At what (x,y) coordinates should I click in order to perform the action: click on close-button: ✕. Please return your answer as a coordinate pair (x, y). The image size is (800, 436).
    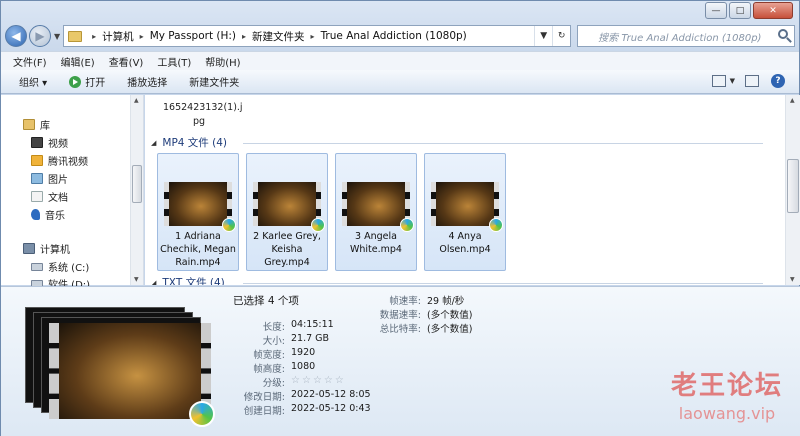
    Looking at the image, I should click on (773, 10).